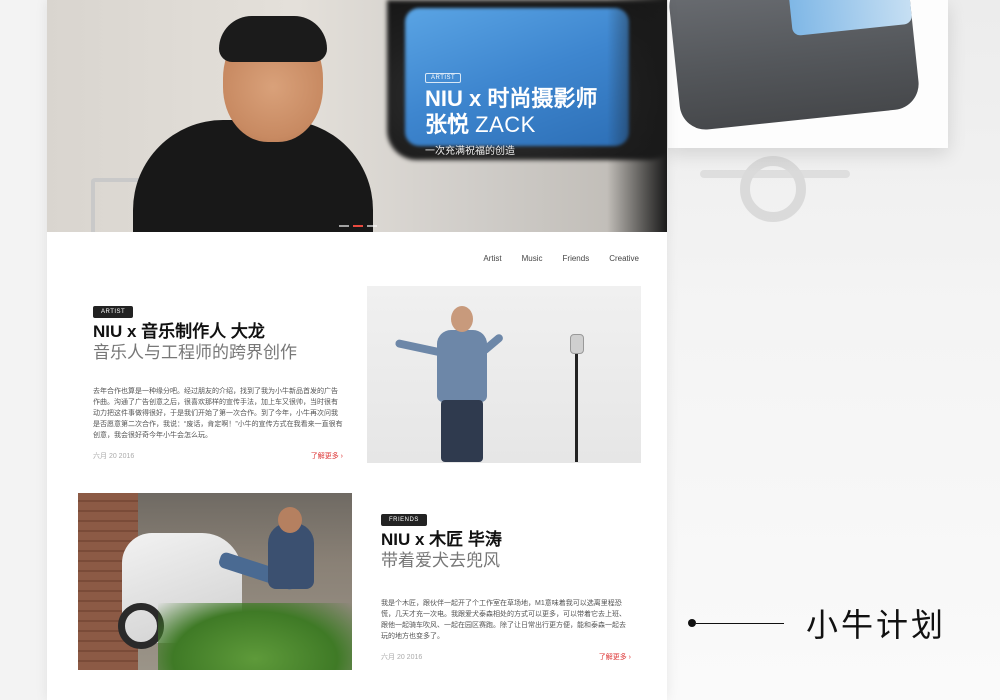 The height and width of the screenshot is (700, 1000). I want to click on hero-subtitle: 一次充满祝福的创造, so click(470, 151).